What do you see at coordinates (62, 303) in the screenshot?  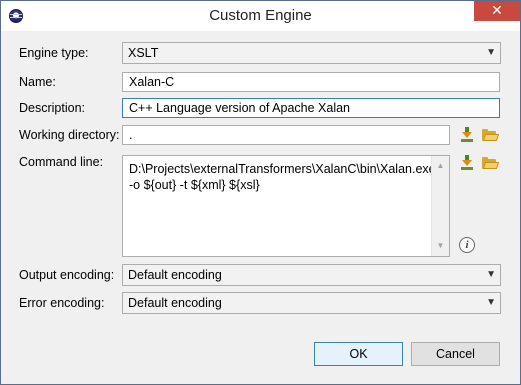 I see `error-encoding-label: Error encoding:` at bounding box center [62, 303].